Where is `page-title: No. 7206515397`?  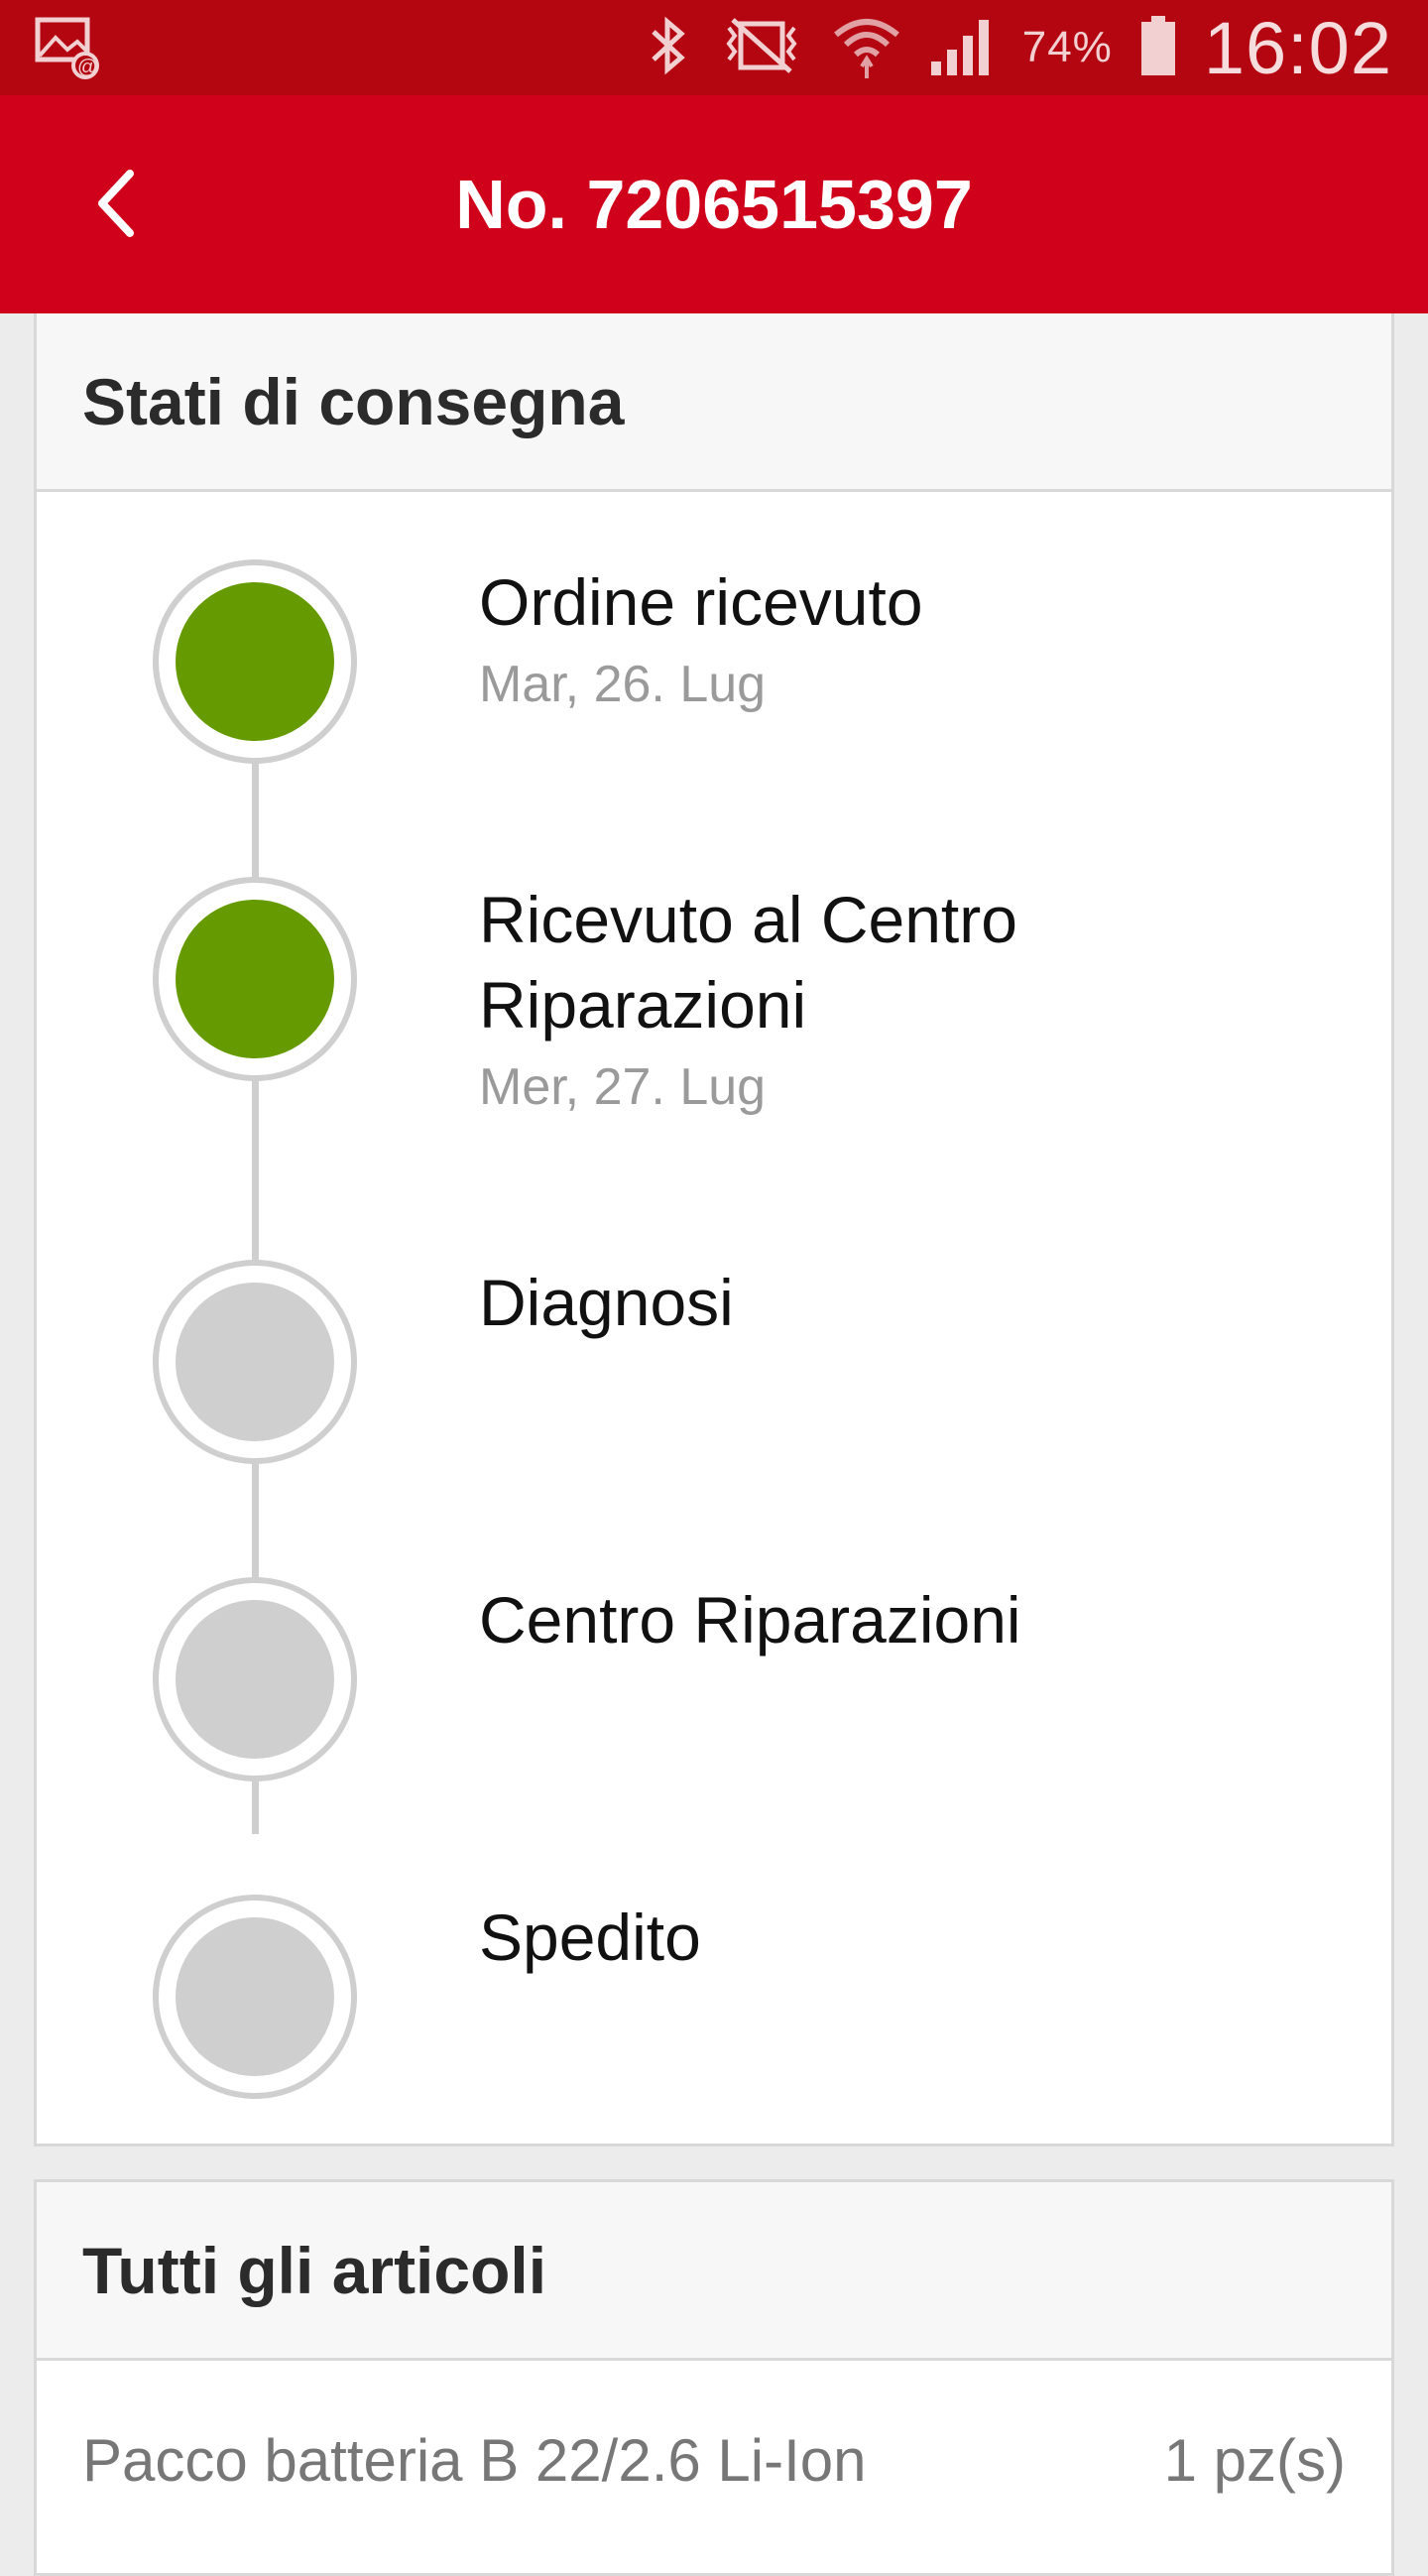
page-title: No. 7206515397 is located at coordinates (714, 204).